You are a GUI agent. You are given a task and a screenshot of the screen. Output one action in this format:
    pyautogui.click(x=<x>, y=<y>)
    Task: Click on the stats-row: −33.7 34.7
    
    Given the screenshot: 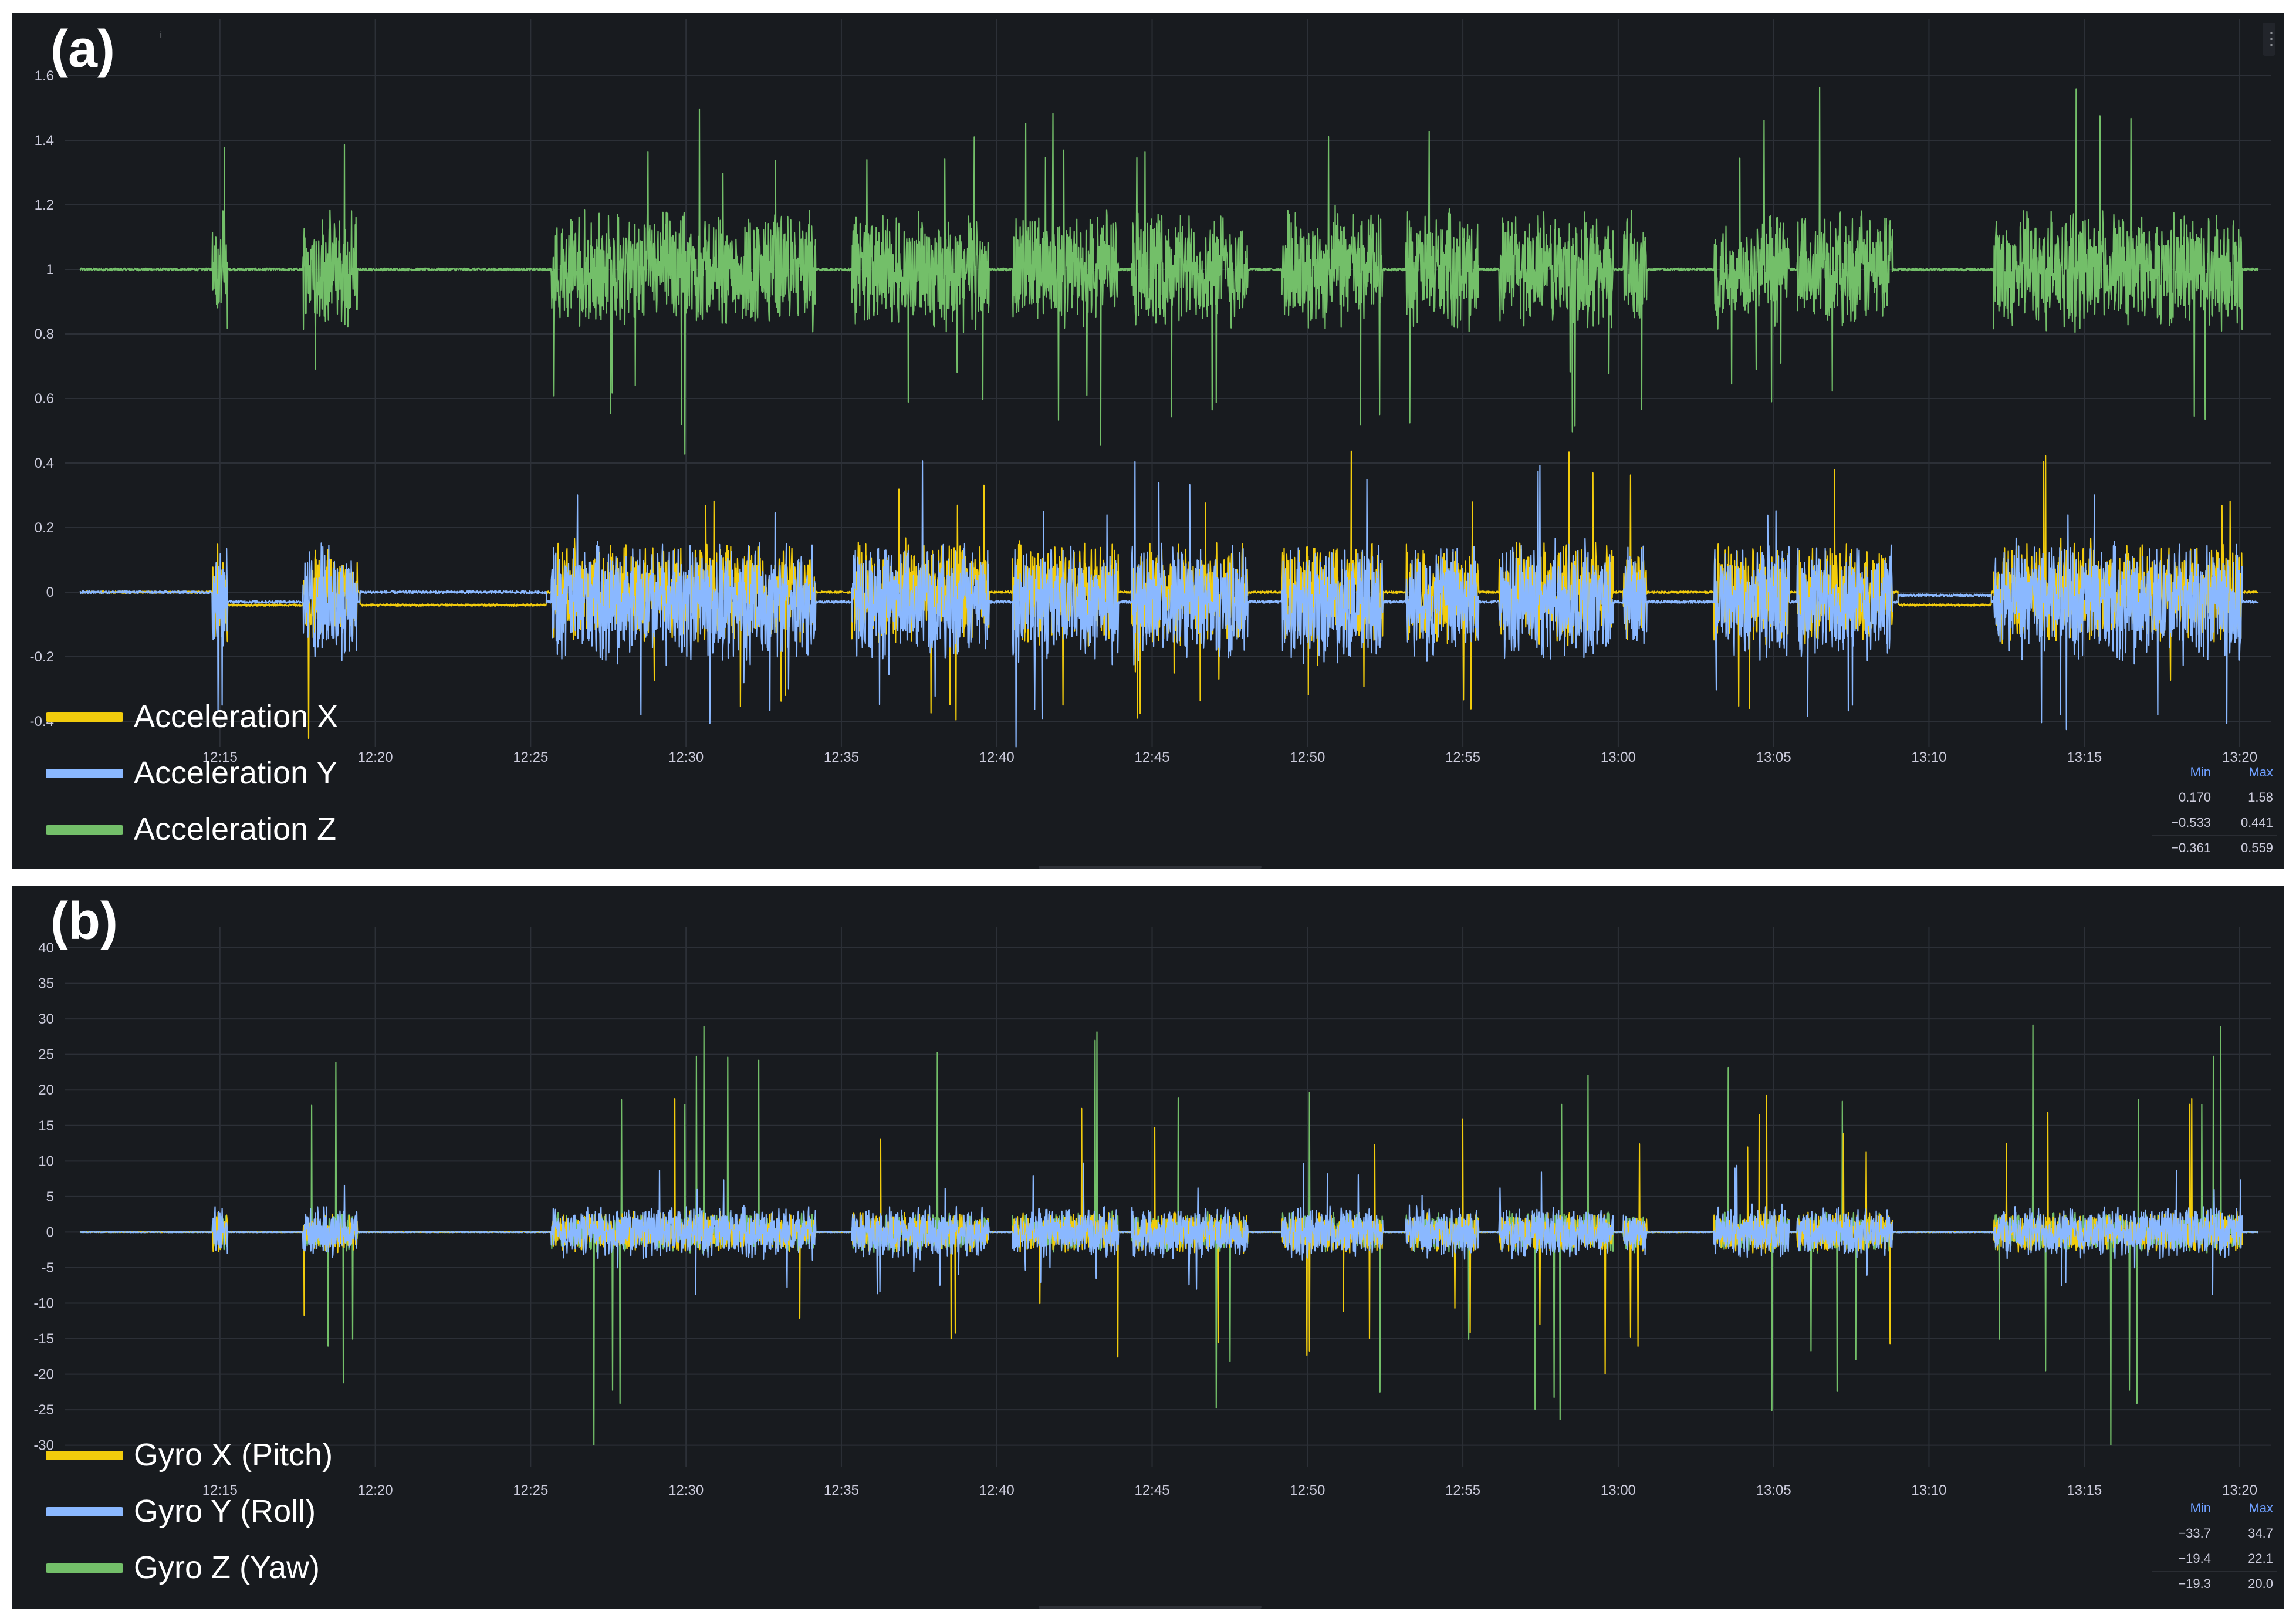 What is the action you would take?
    pyautogui.click(x=2214, y=1533)
    